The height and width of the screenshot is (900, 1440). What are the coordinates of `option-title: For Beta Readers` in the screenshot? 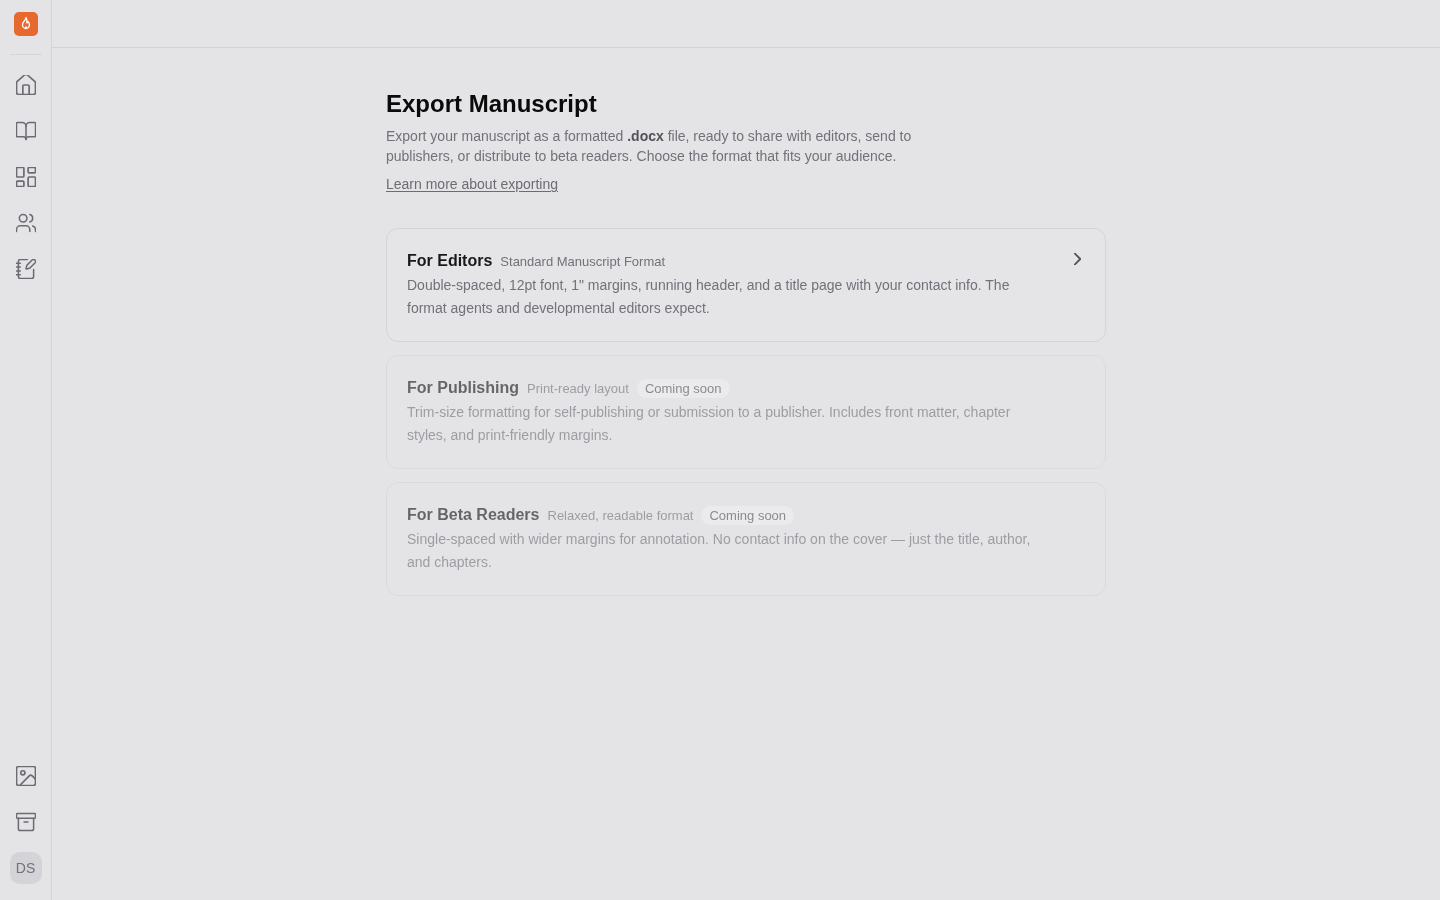 It's located at (473, 515).